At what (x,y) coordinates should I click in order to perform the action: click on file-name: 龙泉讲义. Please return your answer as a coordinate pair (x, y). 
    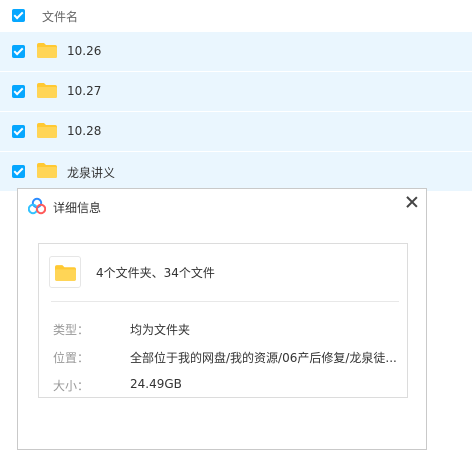
    Looking at the image, I should click on (91, 172).